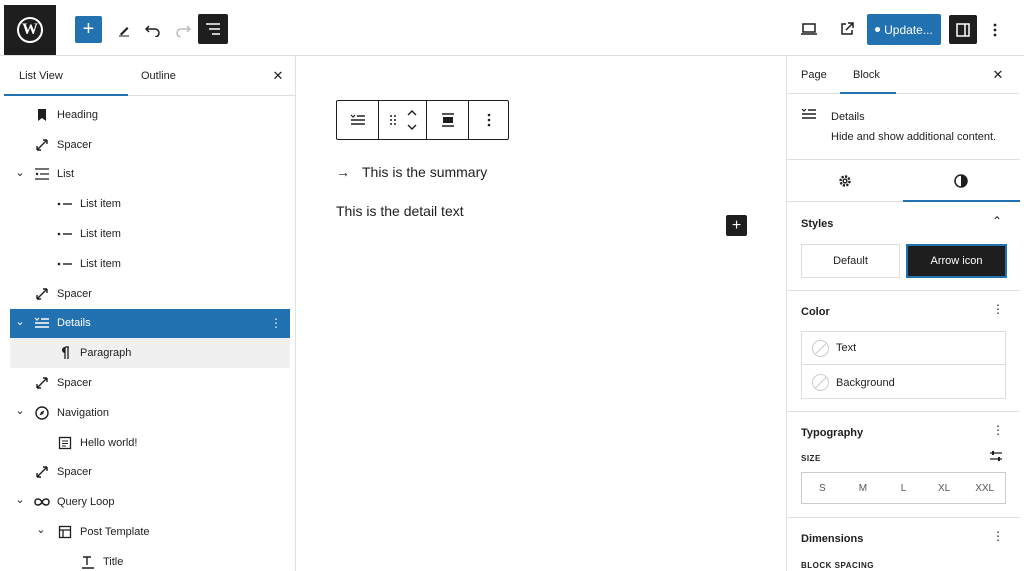 Image resolution: width=1024 pixels, height=571 pixels. I want to click on list-view-item: ⌄ Navigation, so click(150, 413).